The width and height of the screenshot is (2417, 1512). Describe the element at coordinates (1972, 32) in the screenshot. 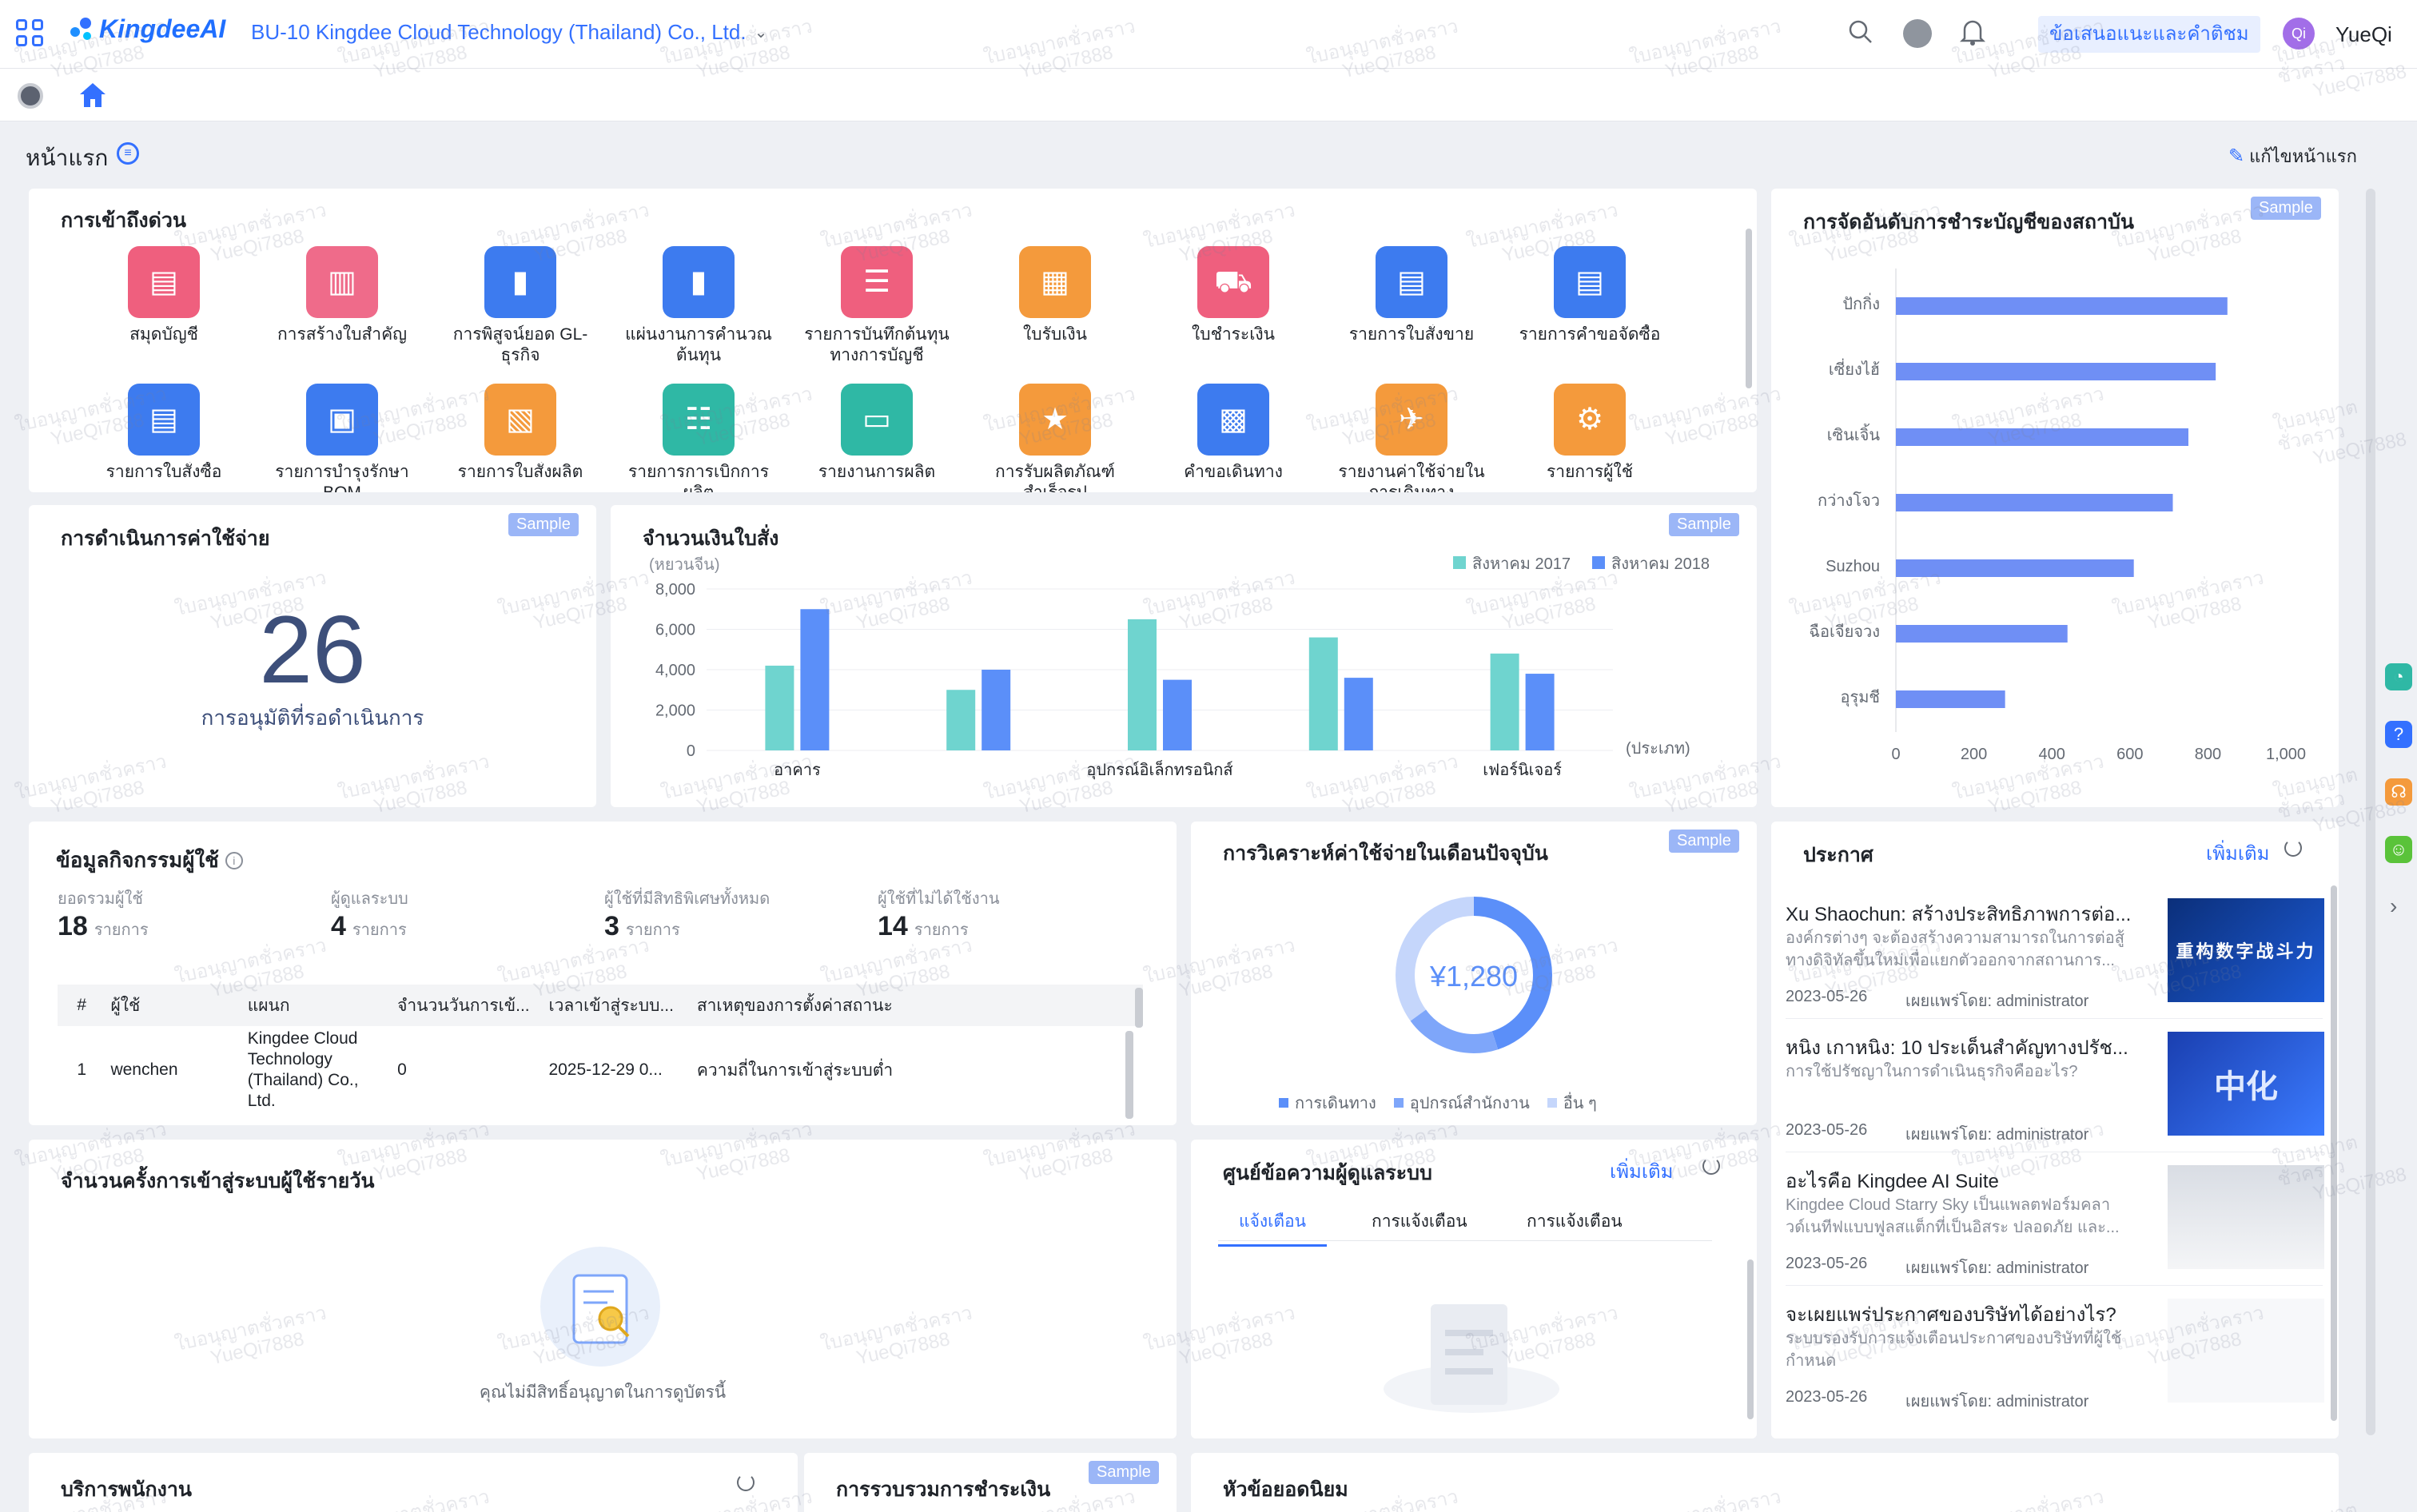

I see `notification-bell-icon` at that location.